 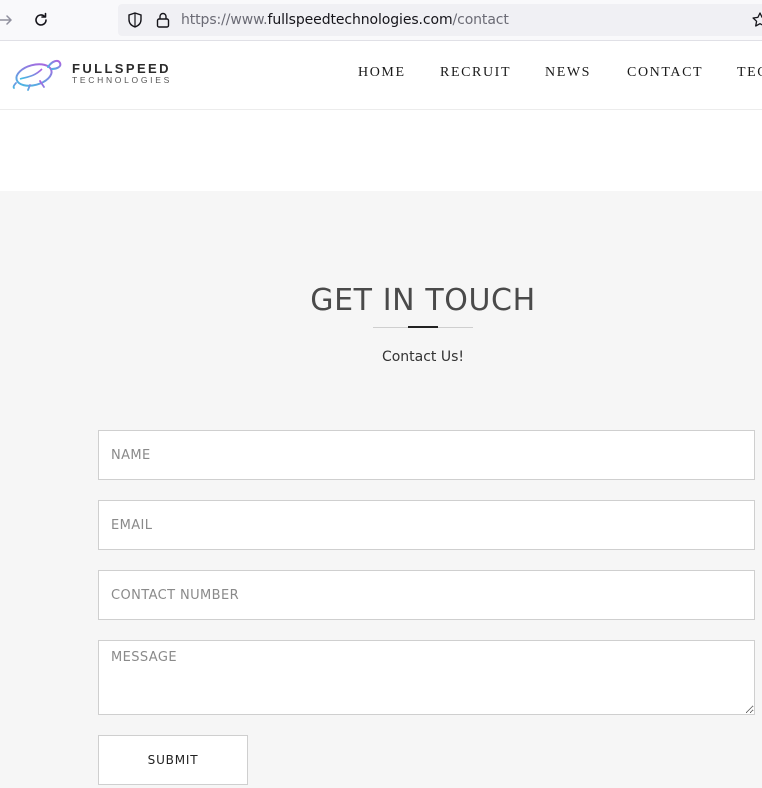 What do you see at coordinates (475, 73) in the screenshot?
I see `nav-recruit: RECRUIT` at bounding box center [475, 73].